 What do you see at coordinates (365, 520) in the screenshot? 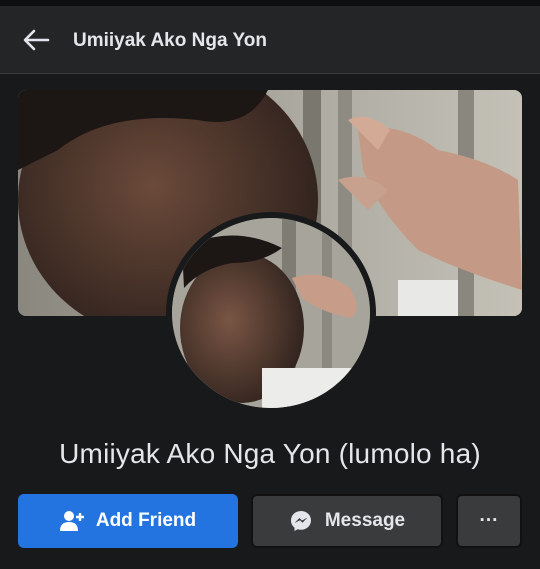
I see `message-label: Message` at bounding box center [365, 520].